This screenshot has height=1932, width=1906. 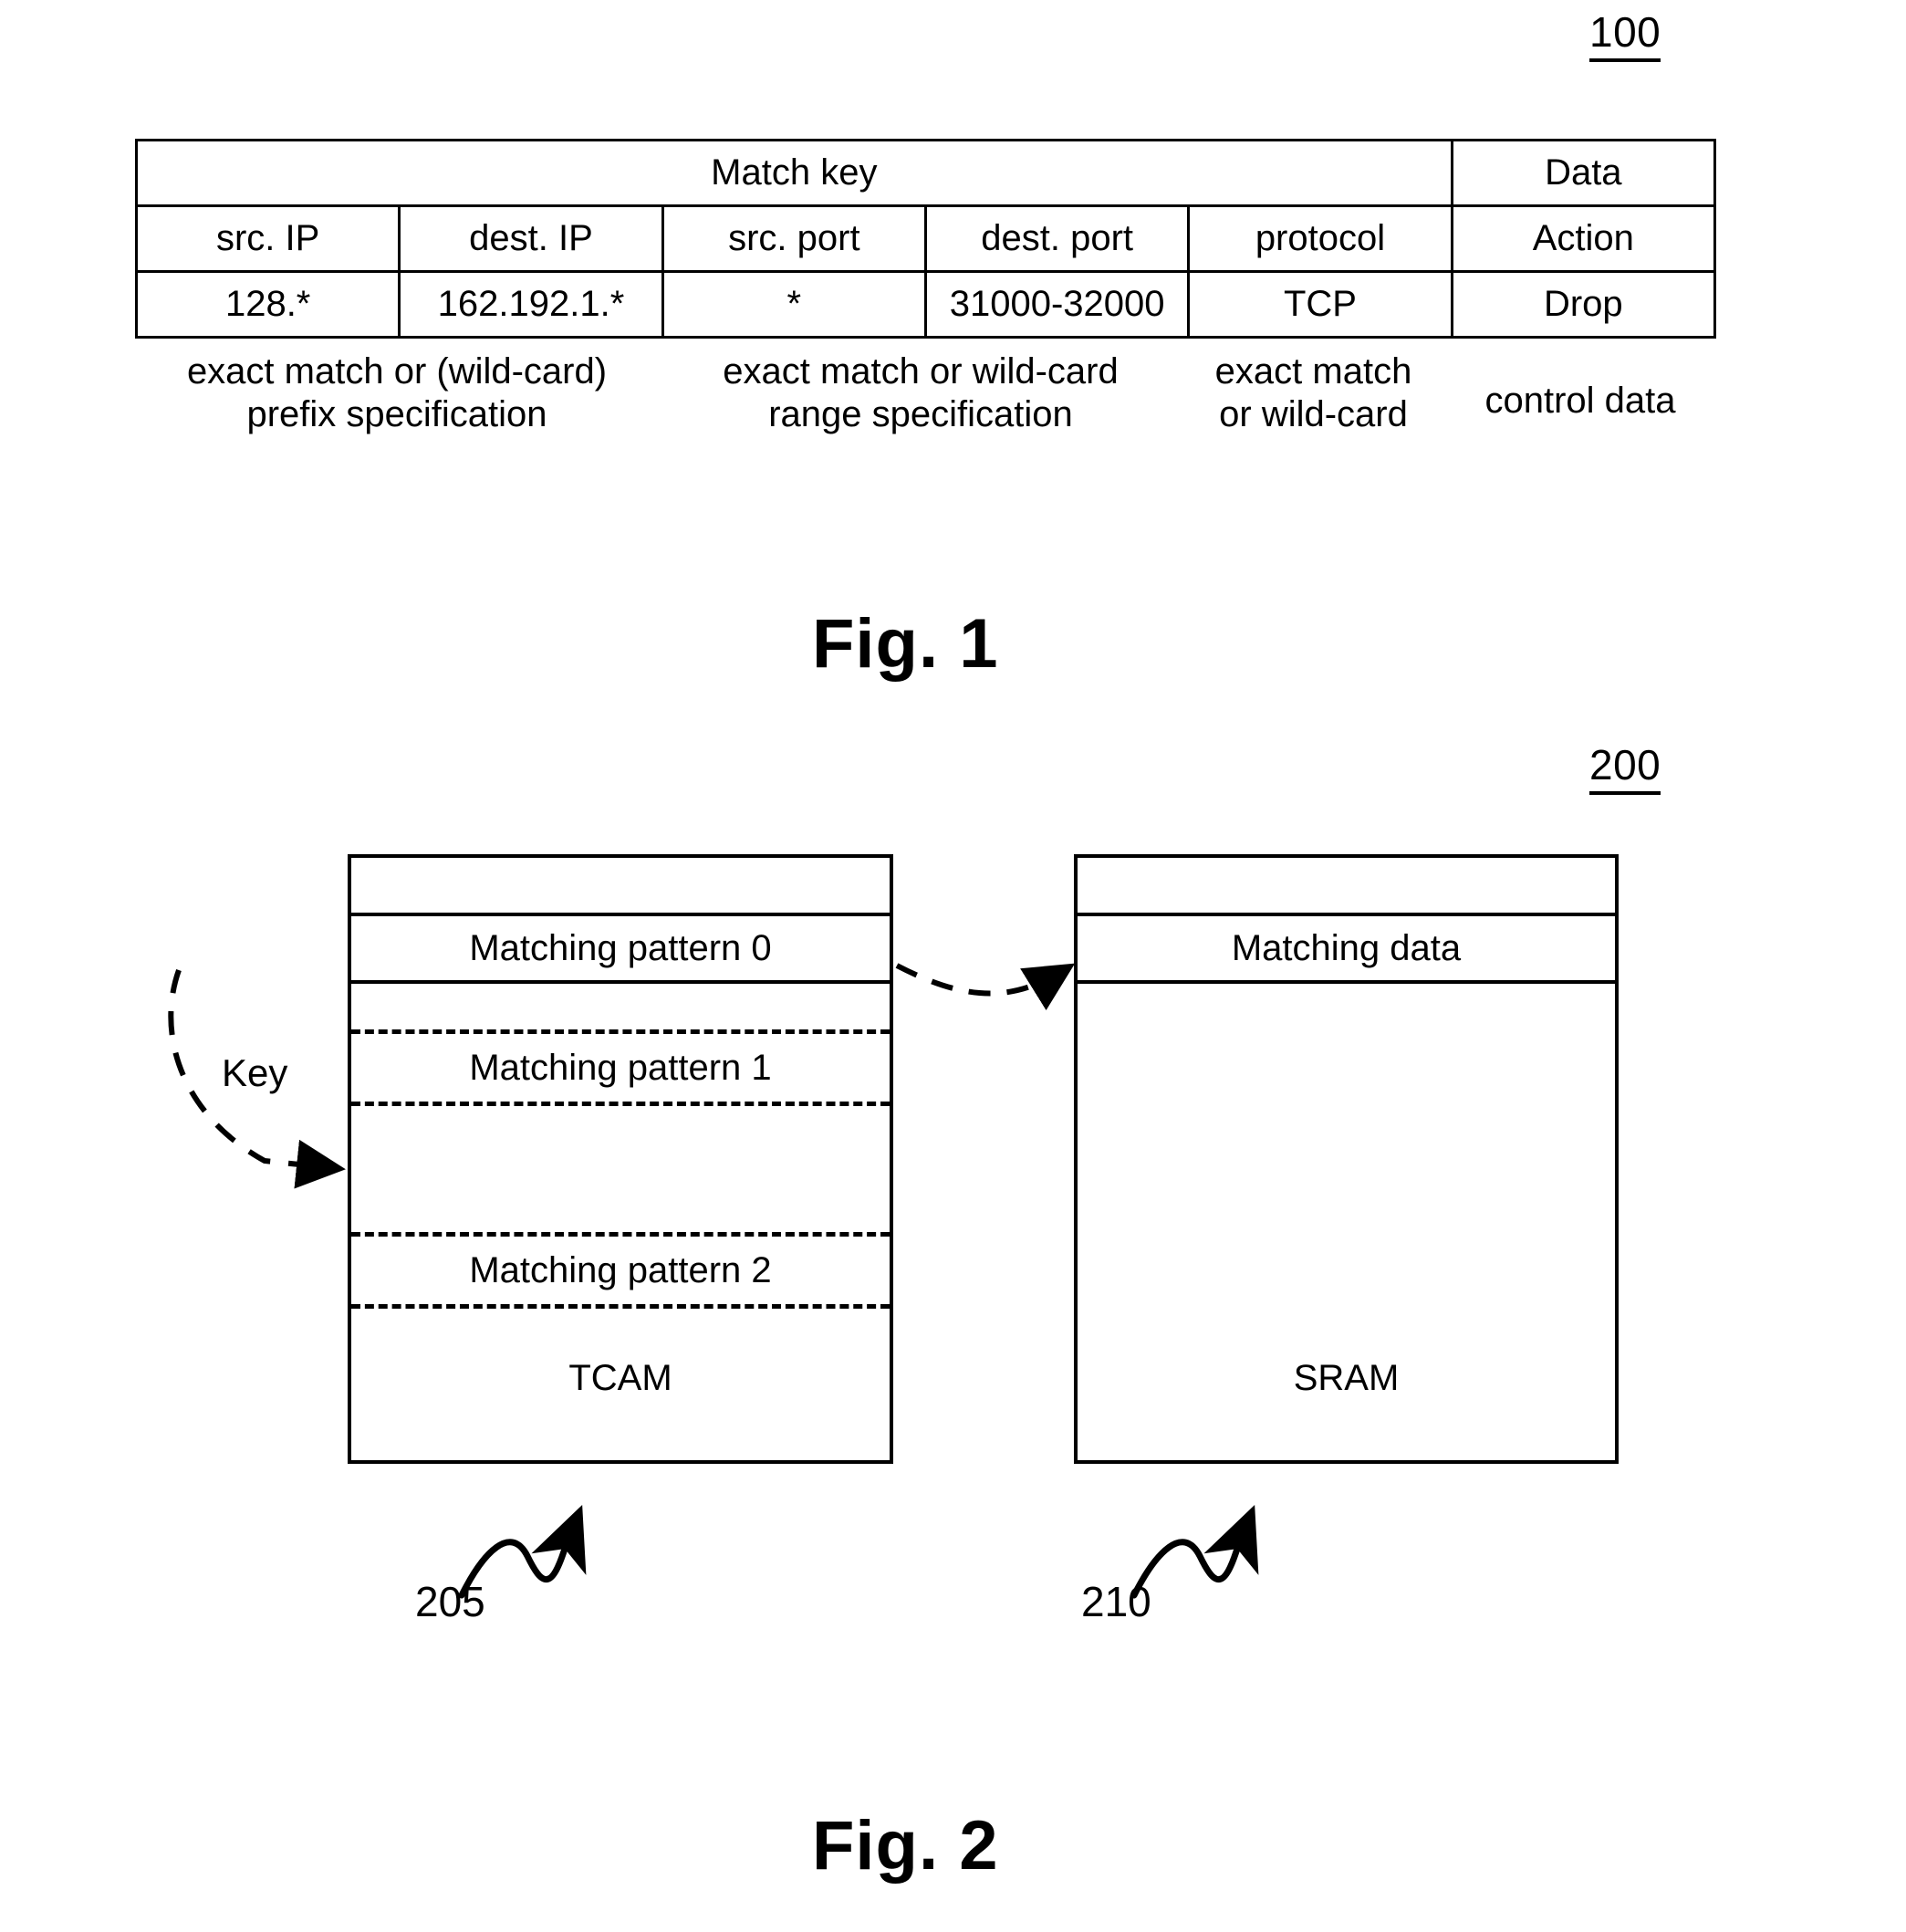 I want to click on annotation-protocol-match: exact match or wild-card, so click(x=1313, y=390).